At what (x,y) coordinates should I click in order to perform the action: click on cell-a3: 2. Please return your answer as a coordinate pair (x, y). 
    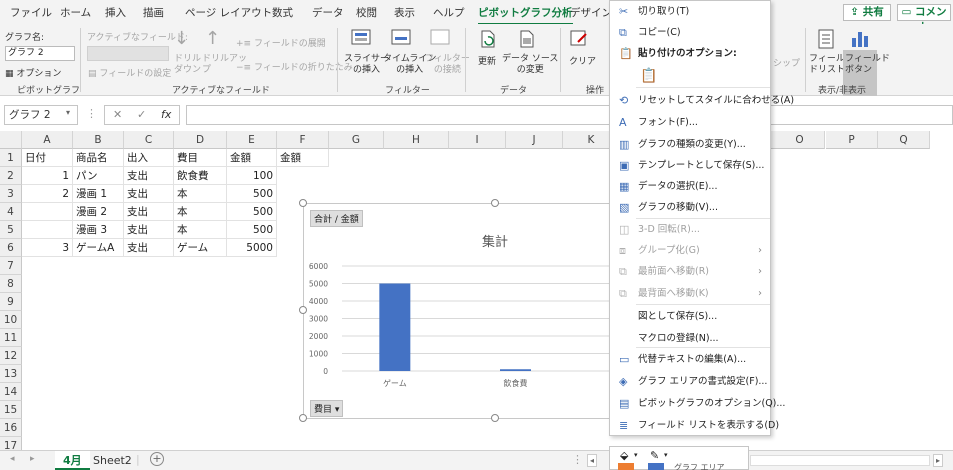
    Looking at the image, I should click on (47, 194).